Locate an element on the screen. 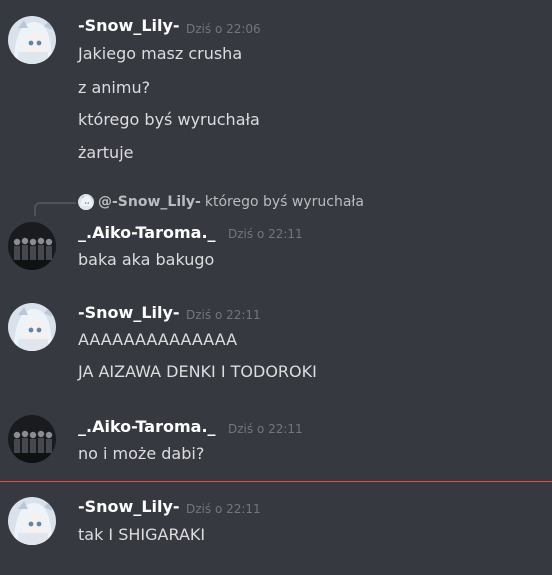 The height and width of the screenshot is (575, 552). message-text: JA AIZAWA DENKI I TODOROKI is located at coordinates (197, 371).